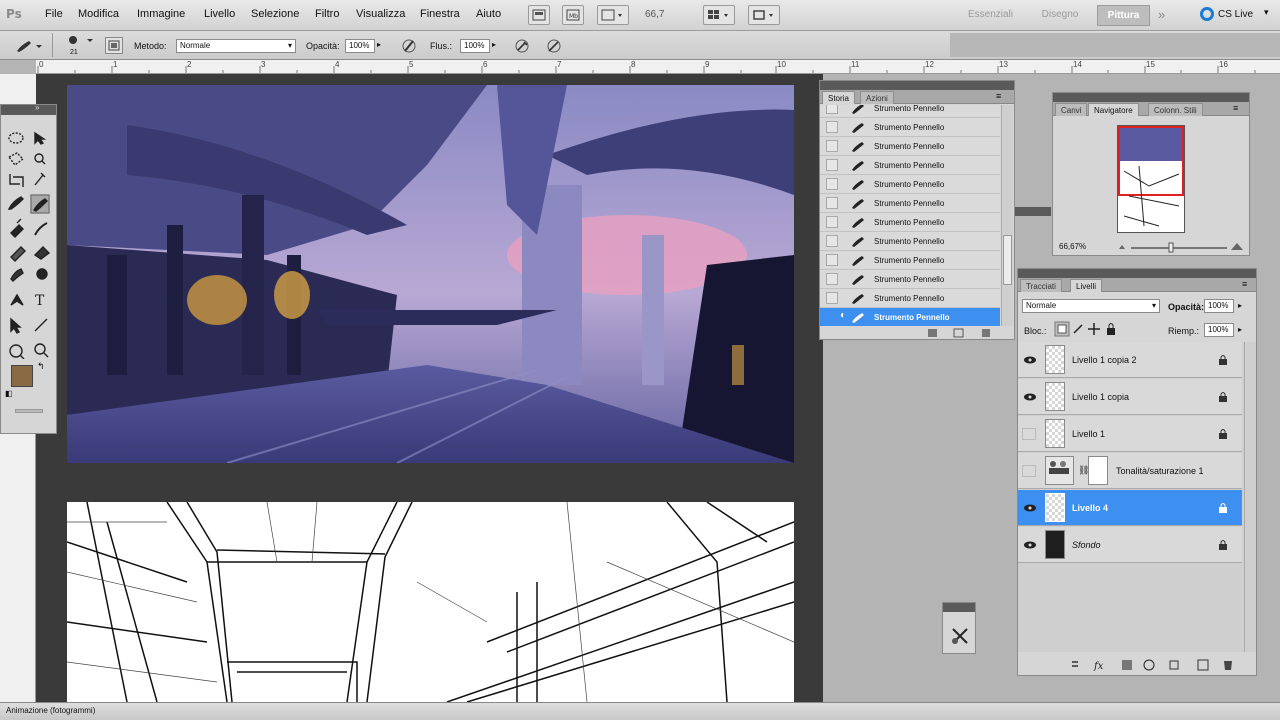 The width and height of the screenshot is (1280, 720). What do you see at coordinates (98, 14) in the screenshot?
I see `menu-modifica: Modifica` at bounding box center [98, 14].